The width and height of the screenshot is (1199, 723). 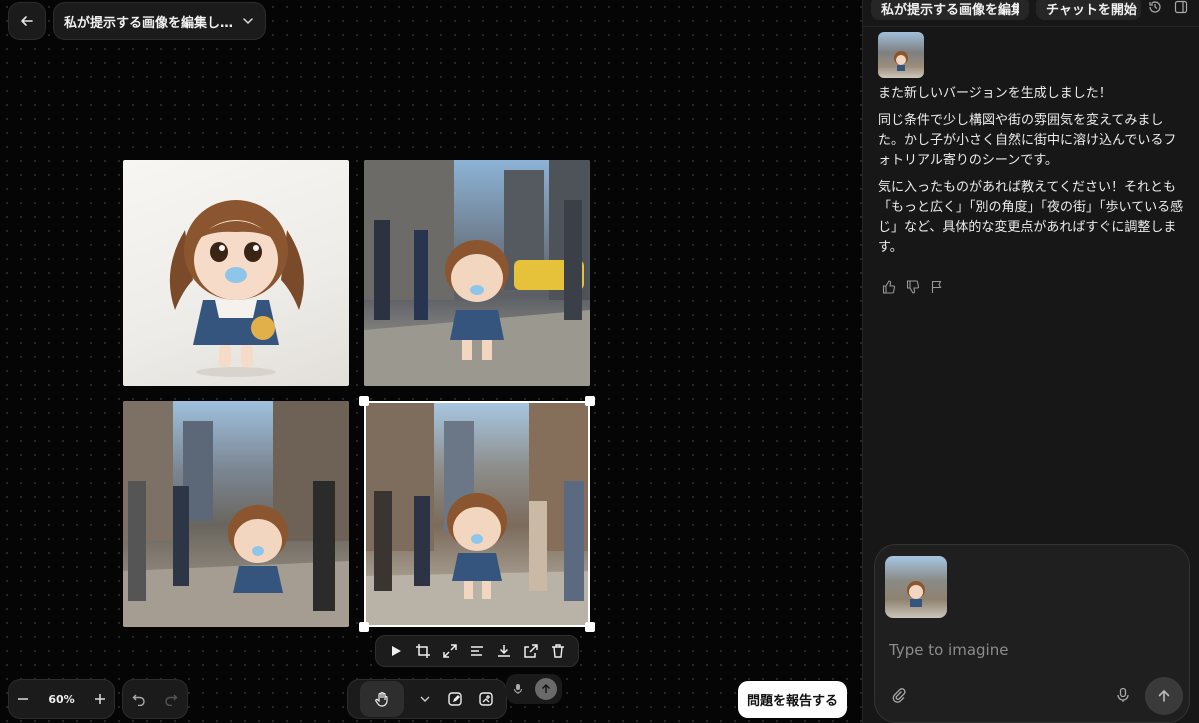 I want to click on toggle-sidebar-icon, so click(x=1181, y=7).